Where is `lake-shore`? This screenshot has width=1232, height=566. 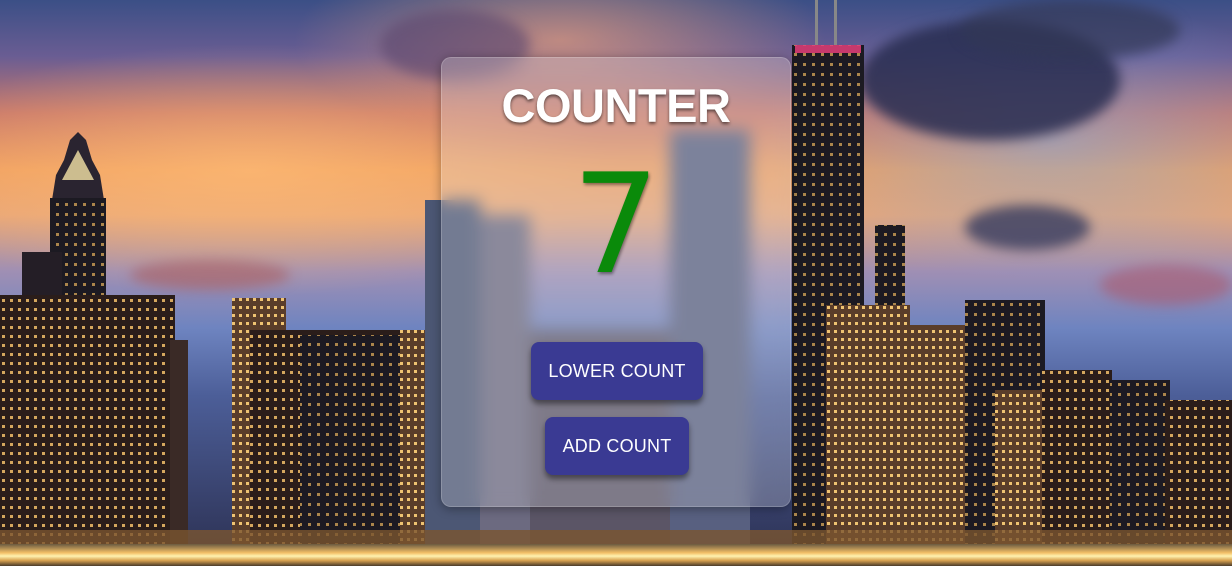
lake-shore is located at coordinates (616, 555).